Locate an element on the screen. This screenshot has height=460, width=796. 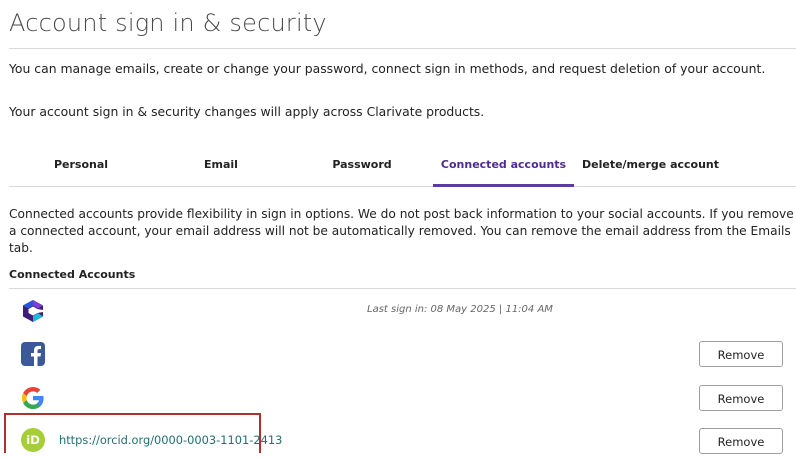
google-icon is located at coordinates (33, 398).